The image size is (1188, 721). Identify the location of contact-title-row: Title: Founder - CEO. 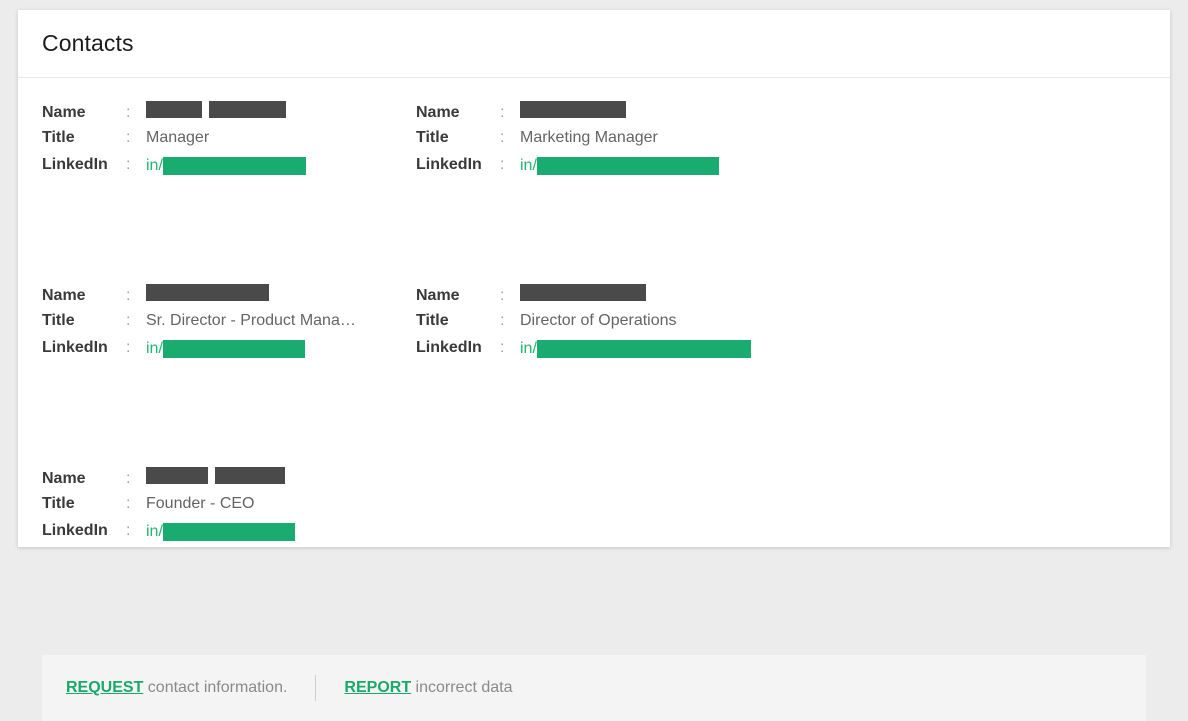
(229, 508).